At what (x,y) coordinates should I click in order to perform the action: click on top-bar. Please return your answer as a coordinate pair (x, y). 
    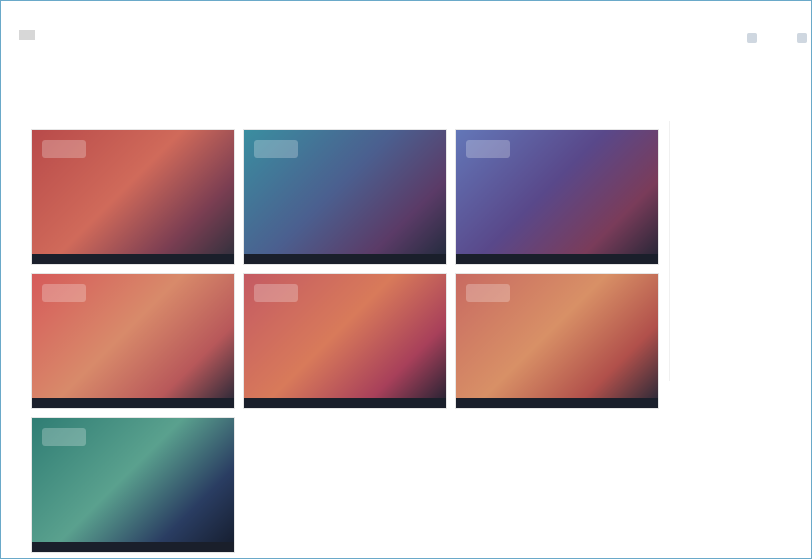
    Looking at the image, I should click on (406, 31).